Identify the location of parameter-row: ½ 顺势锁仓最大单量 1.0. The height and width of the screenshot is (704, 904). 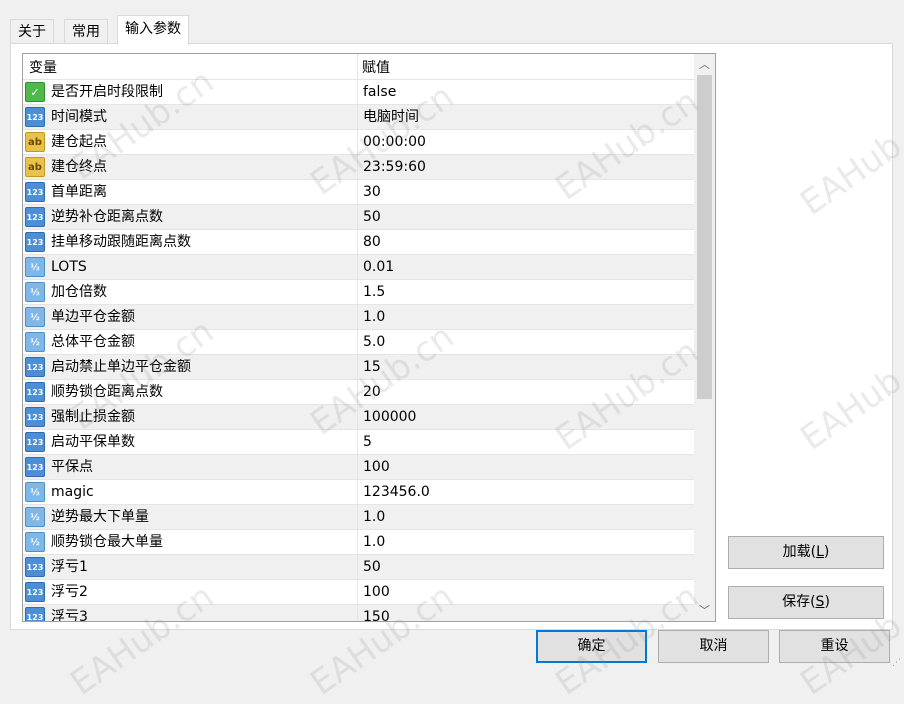
(359, 542).